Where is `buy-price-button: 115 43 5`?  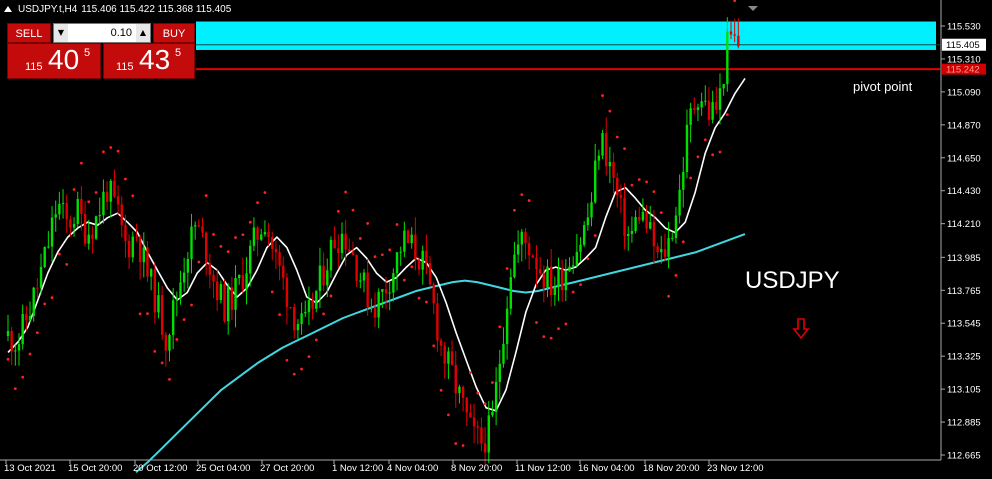 buy-price-button: 115 43 5 is located at coordinates (149, 61).